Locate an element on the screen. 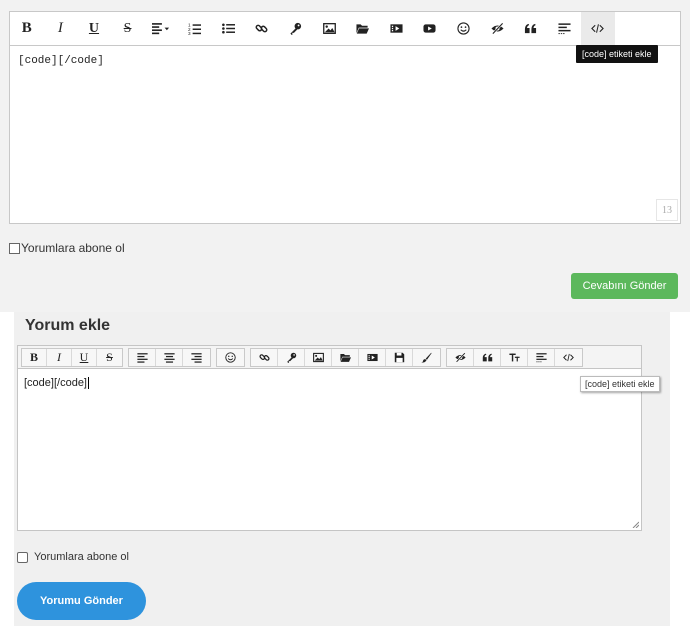 The height and width of the screenshot is (626, 690). align-center-button is located at coordinates (169, 357).